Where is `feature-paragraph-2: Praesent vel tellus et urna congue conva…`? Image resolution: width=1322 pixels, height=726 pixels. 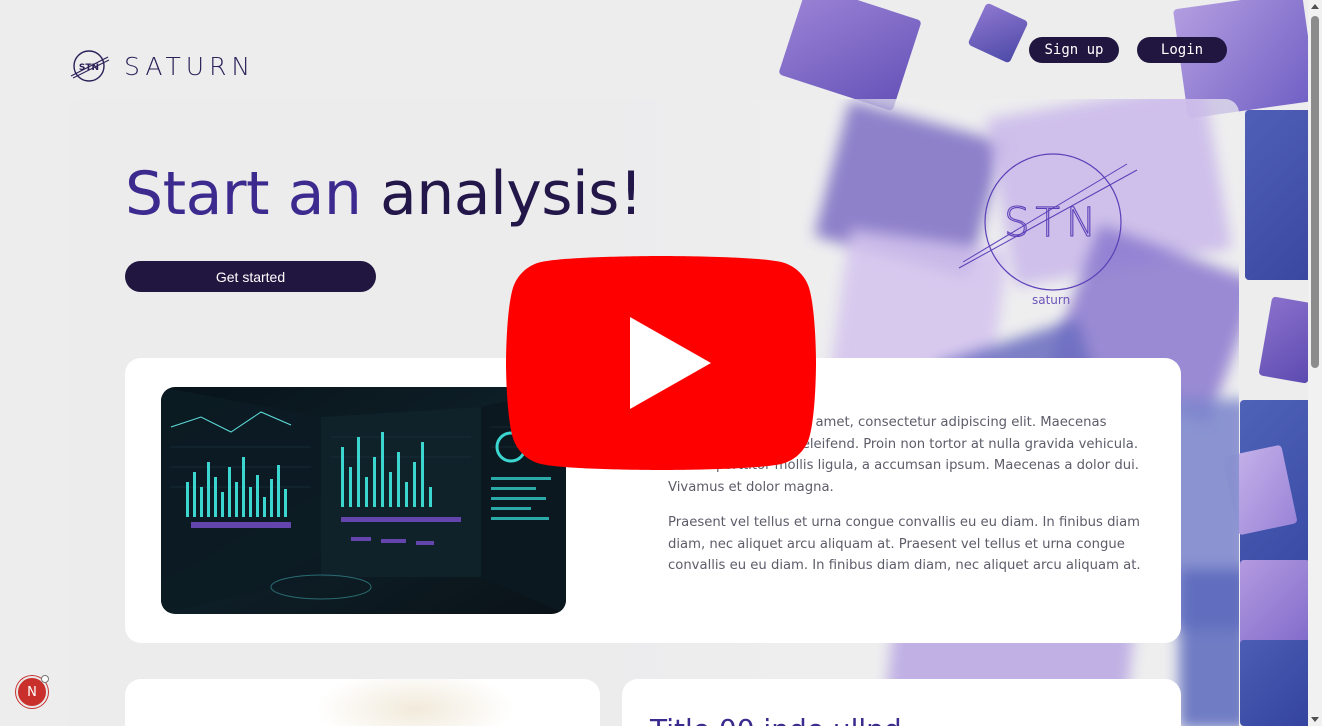
feature-paragraph-2: Praesent vel tellus et urna congue conva… is located at coordinates (904, 544).